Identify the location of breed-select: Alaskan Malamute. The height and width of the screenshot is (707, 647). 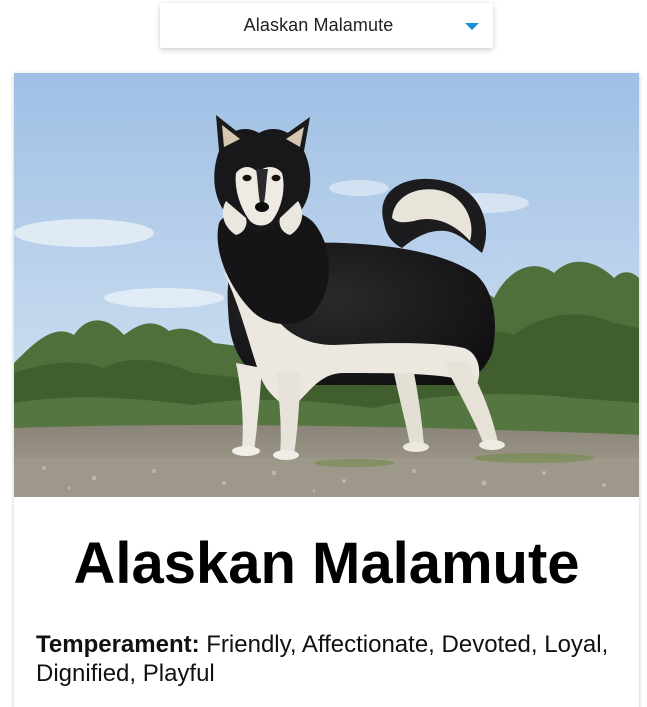
(326, 25).